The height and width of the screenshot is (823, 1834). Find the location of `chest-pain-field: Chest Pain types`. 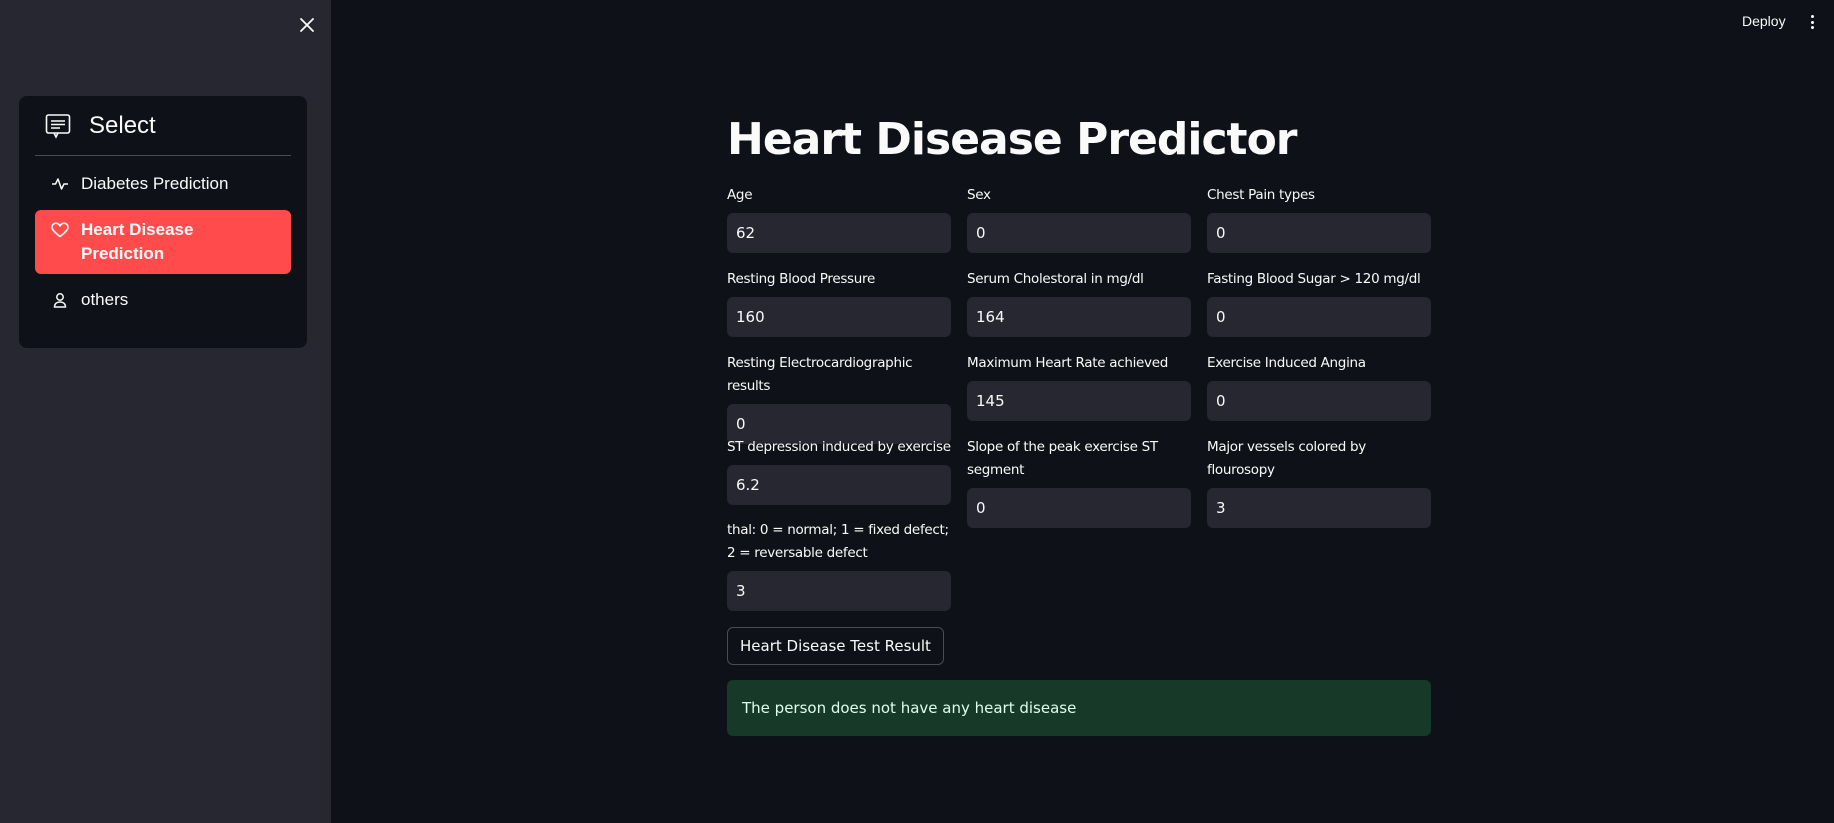

chest-pain-field: Chest Pain types is located at coordinates (1319, 218).